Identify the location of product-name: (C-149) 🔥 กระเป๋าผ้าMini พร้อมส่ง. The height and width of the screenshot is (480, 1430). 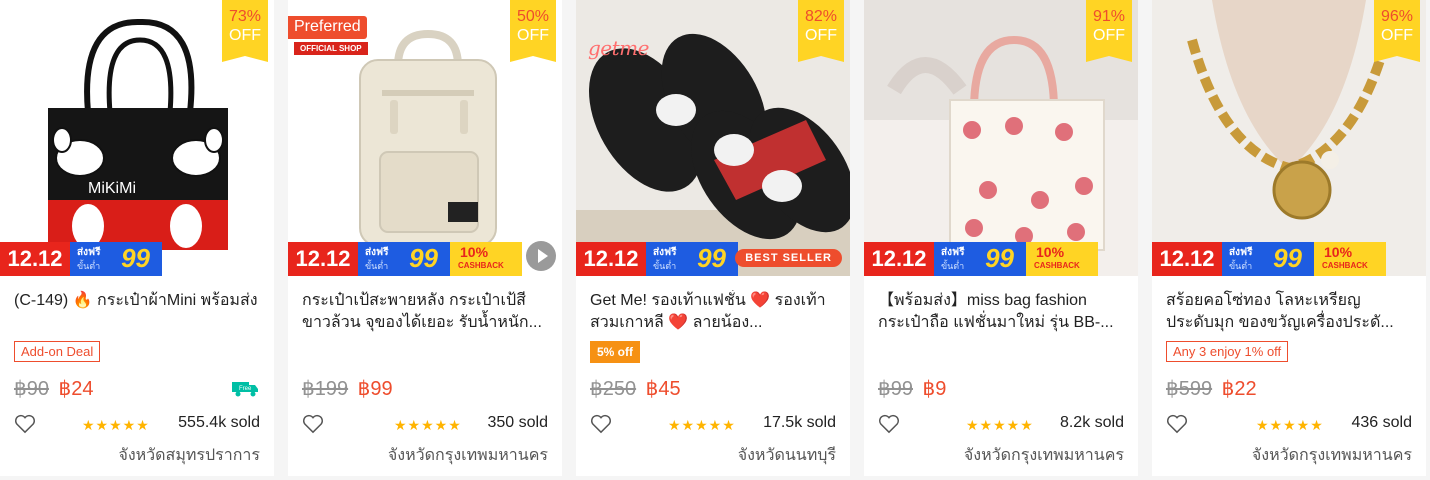
(137, 312).